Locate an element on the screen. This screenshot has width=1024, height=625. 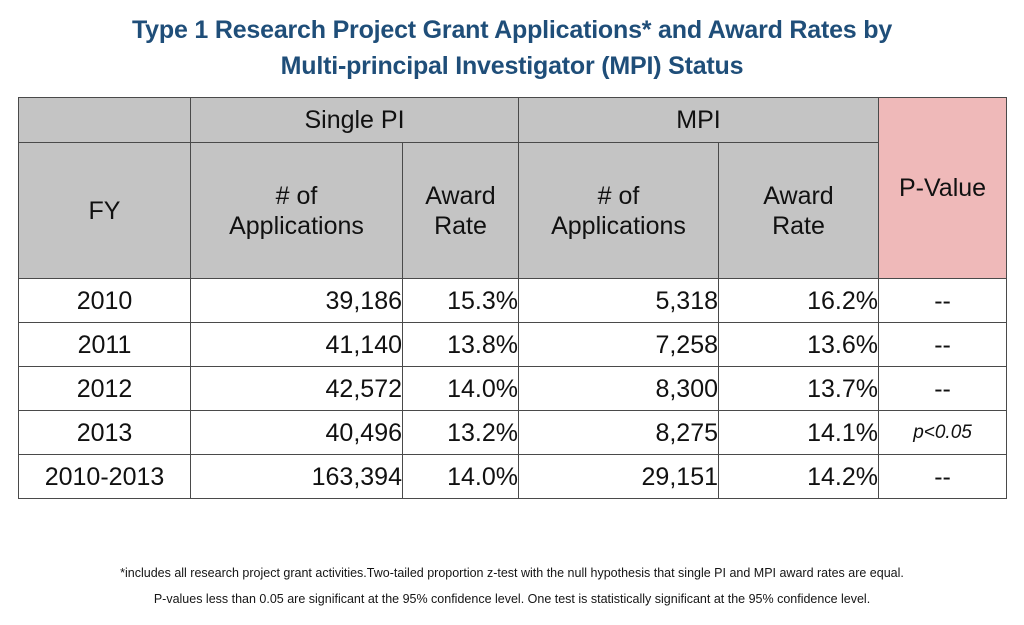
header-single-pi-applications: # of Applications is located at coordinates (296, 210).